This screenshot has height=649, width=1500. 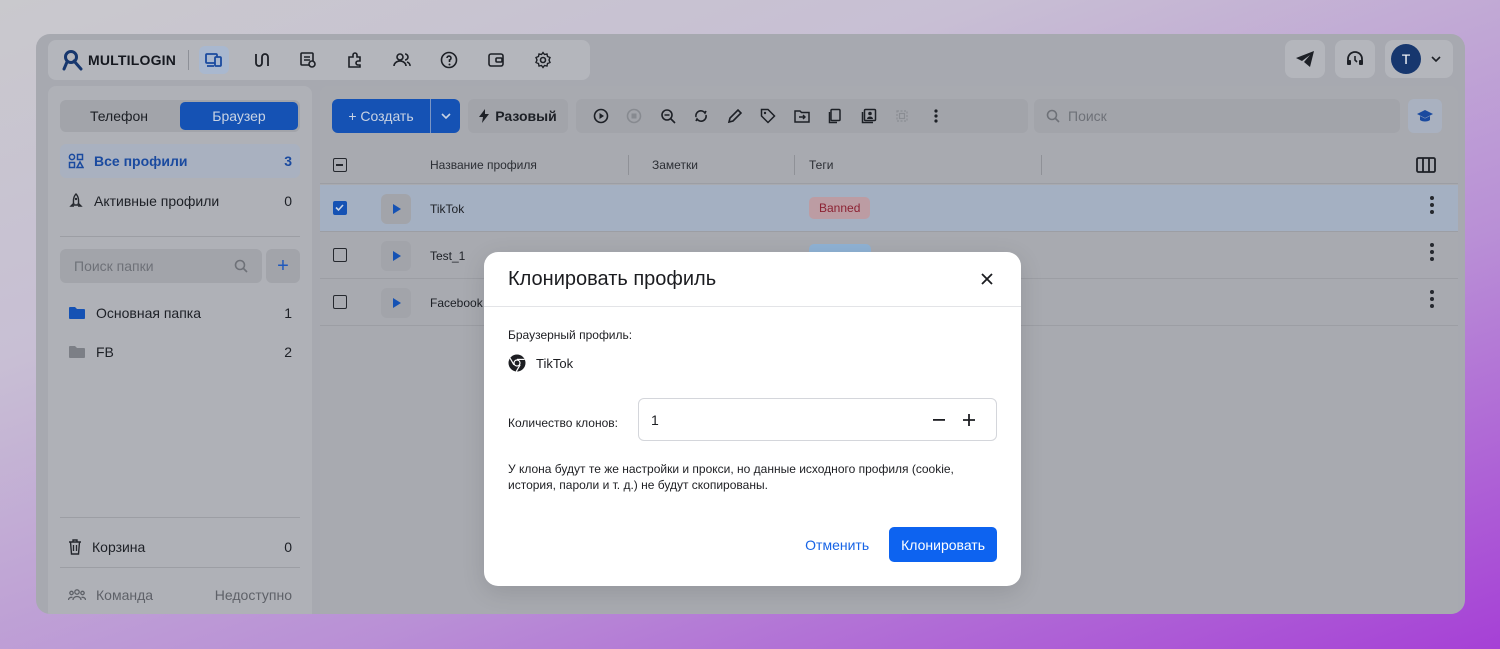 What do you see at coordinates (308, 60) in the screenshot?
I see `proxy-icon` at bounding box center [308, 60].